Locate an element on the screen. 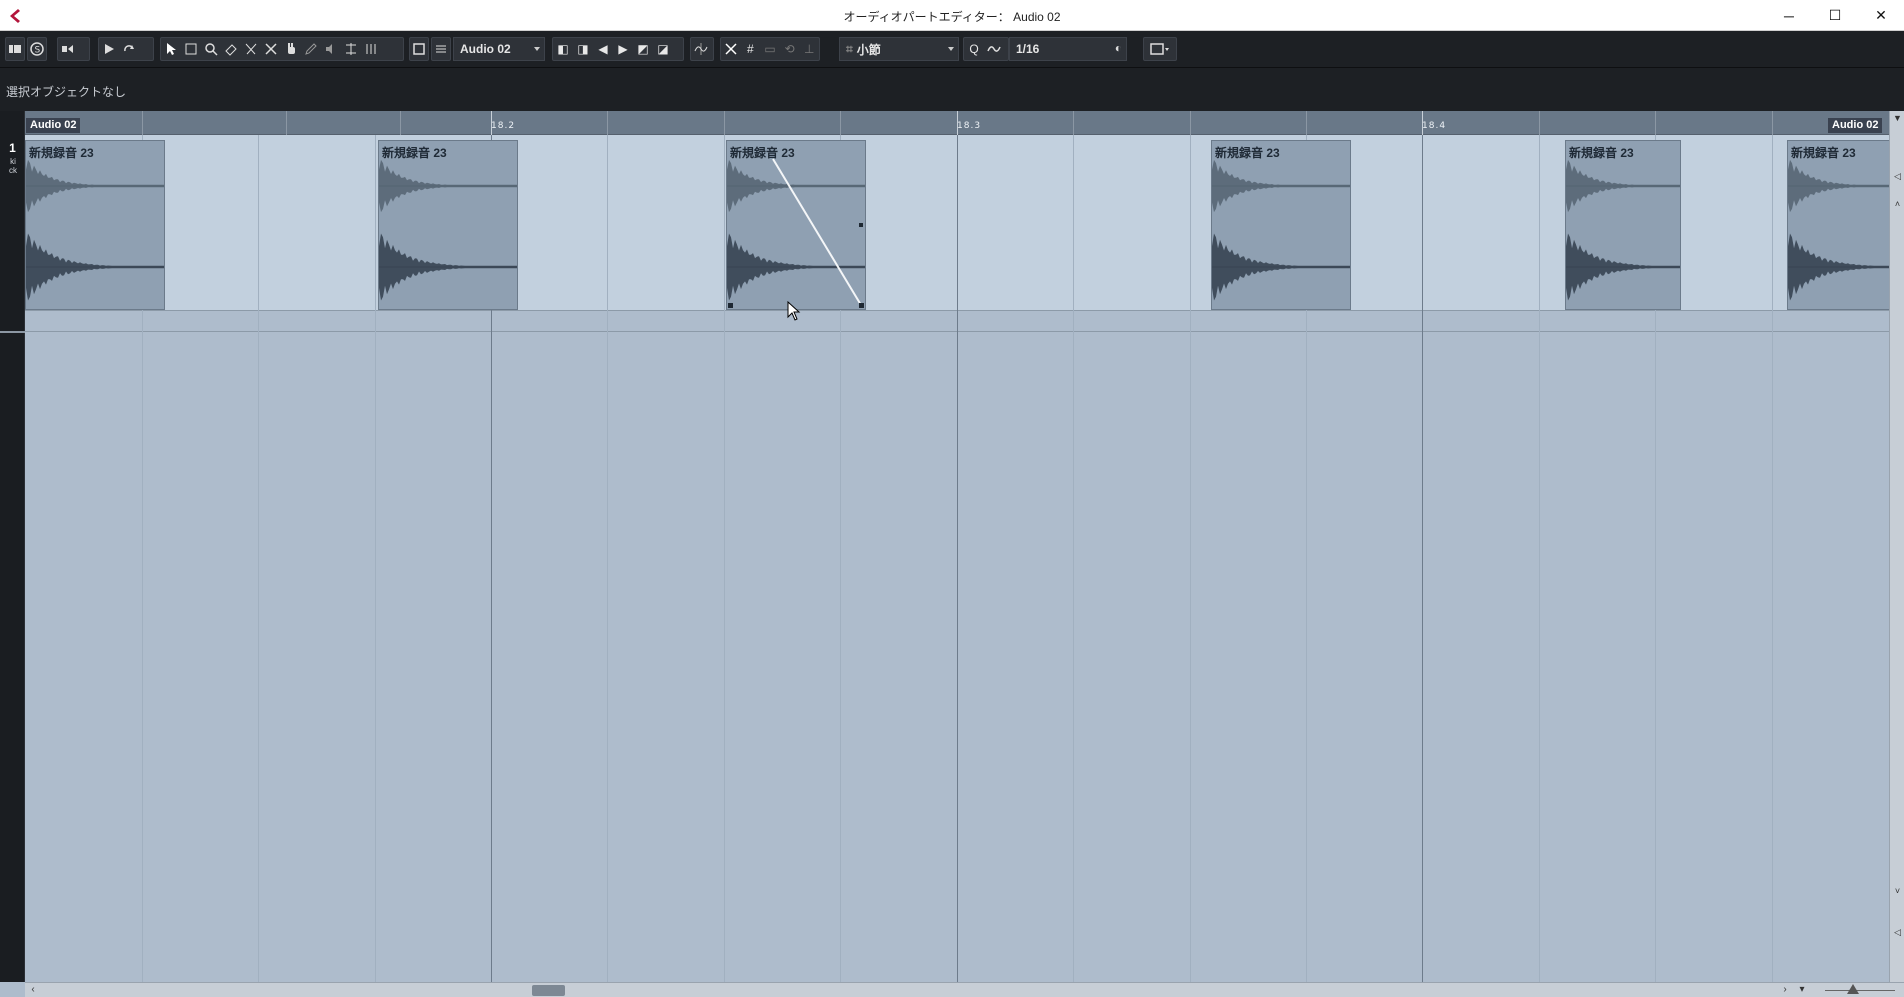 The height and width of the screenshot is (997, 1904). chevron-down-icon is located at coordinates (951, 49).